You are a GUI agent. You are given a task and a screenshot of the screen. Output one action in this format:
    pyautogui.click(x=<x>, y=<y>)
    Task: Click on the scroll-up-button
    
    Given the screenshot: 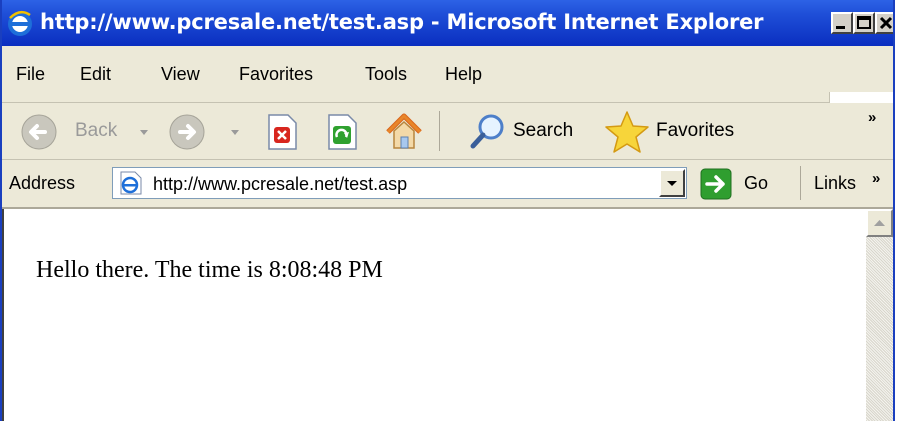 What is the action you would take?
    pyautogui.click(x=879, y=223)
    